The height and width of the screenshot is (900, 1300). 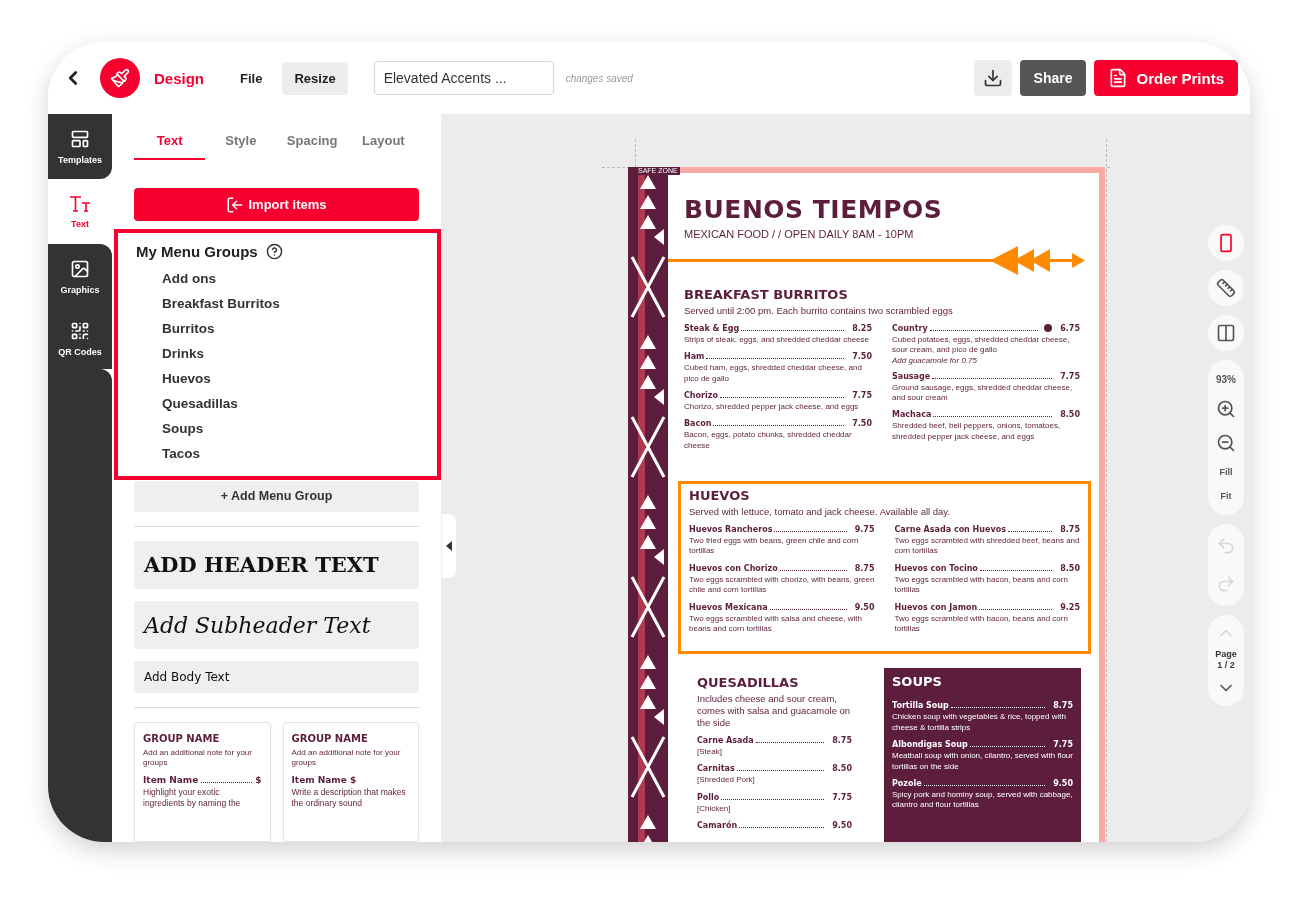 I want to click on download-icon, so click(x=992, y=78).